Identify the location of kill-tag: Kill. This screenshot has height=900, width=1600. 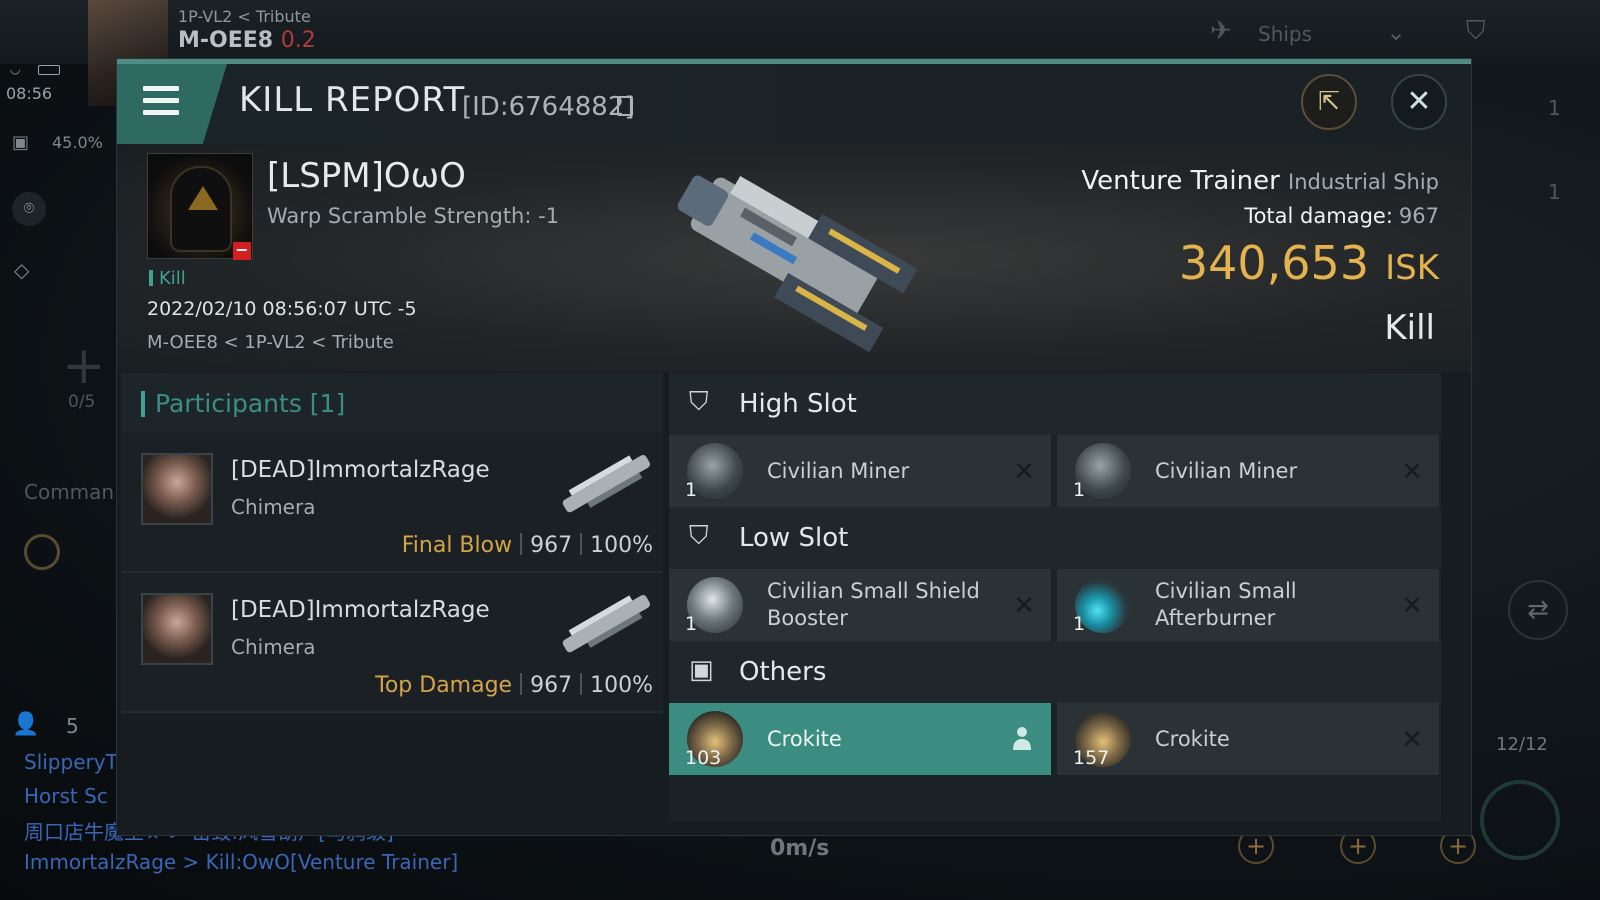
(167, 278).